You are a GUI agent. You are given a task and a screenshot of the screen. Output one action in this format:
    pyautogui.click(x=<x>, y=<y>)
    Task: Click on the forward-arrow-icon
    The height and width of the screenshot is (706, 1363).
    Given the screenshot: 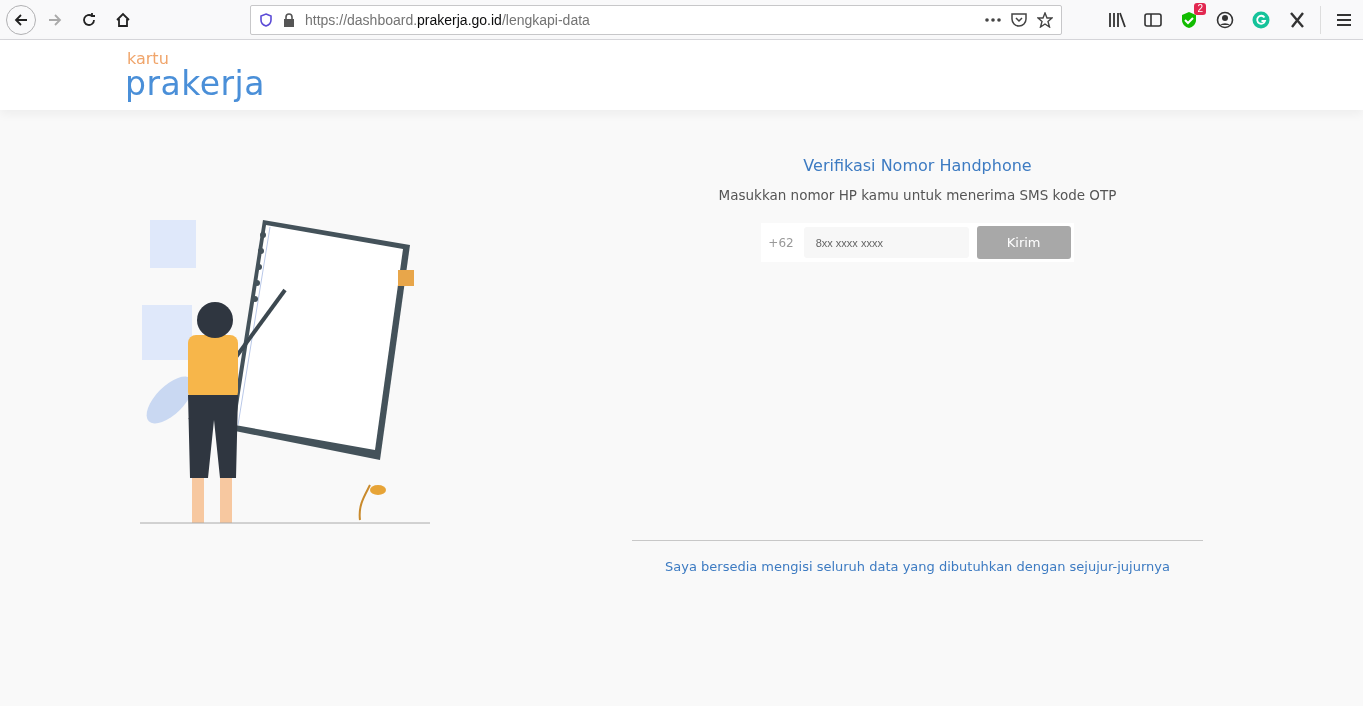 What is the action you would take?
    pyautogui.click(x=55, y=19)
    